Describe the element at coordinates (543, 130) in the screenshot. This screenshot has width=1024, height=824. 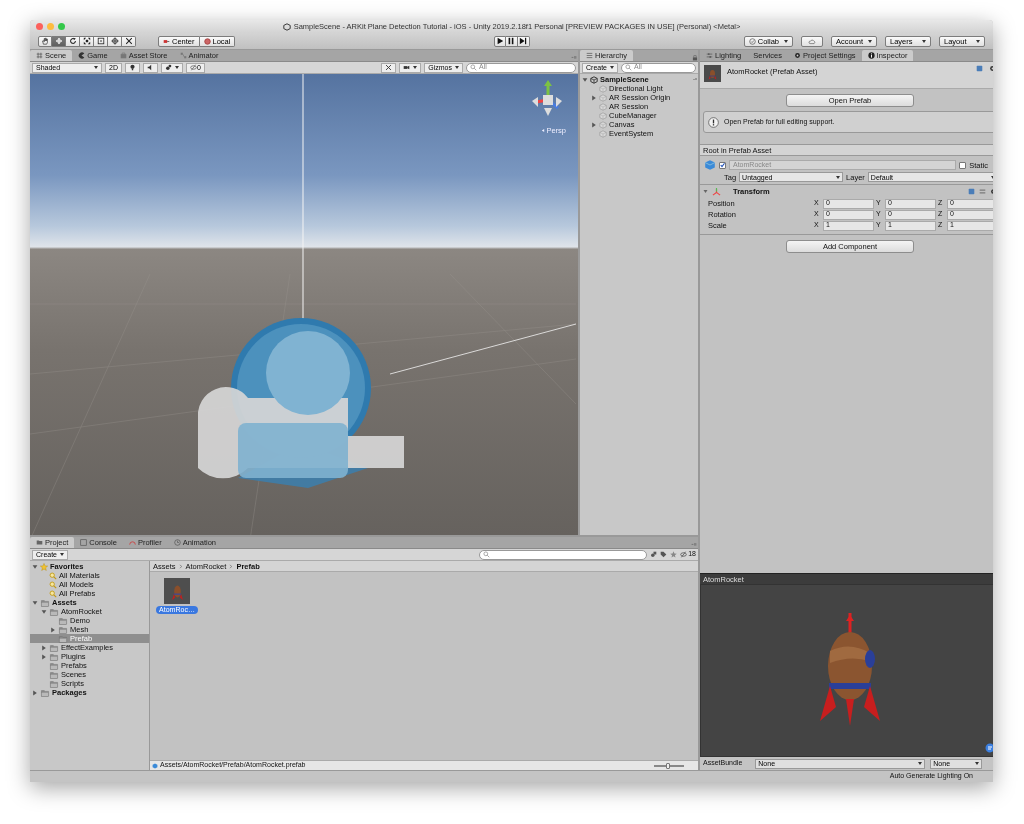
I see `left-triangle-icon` at that location.